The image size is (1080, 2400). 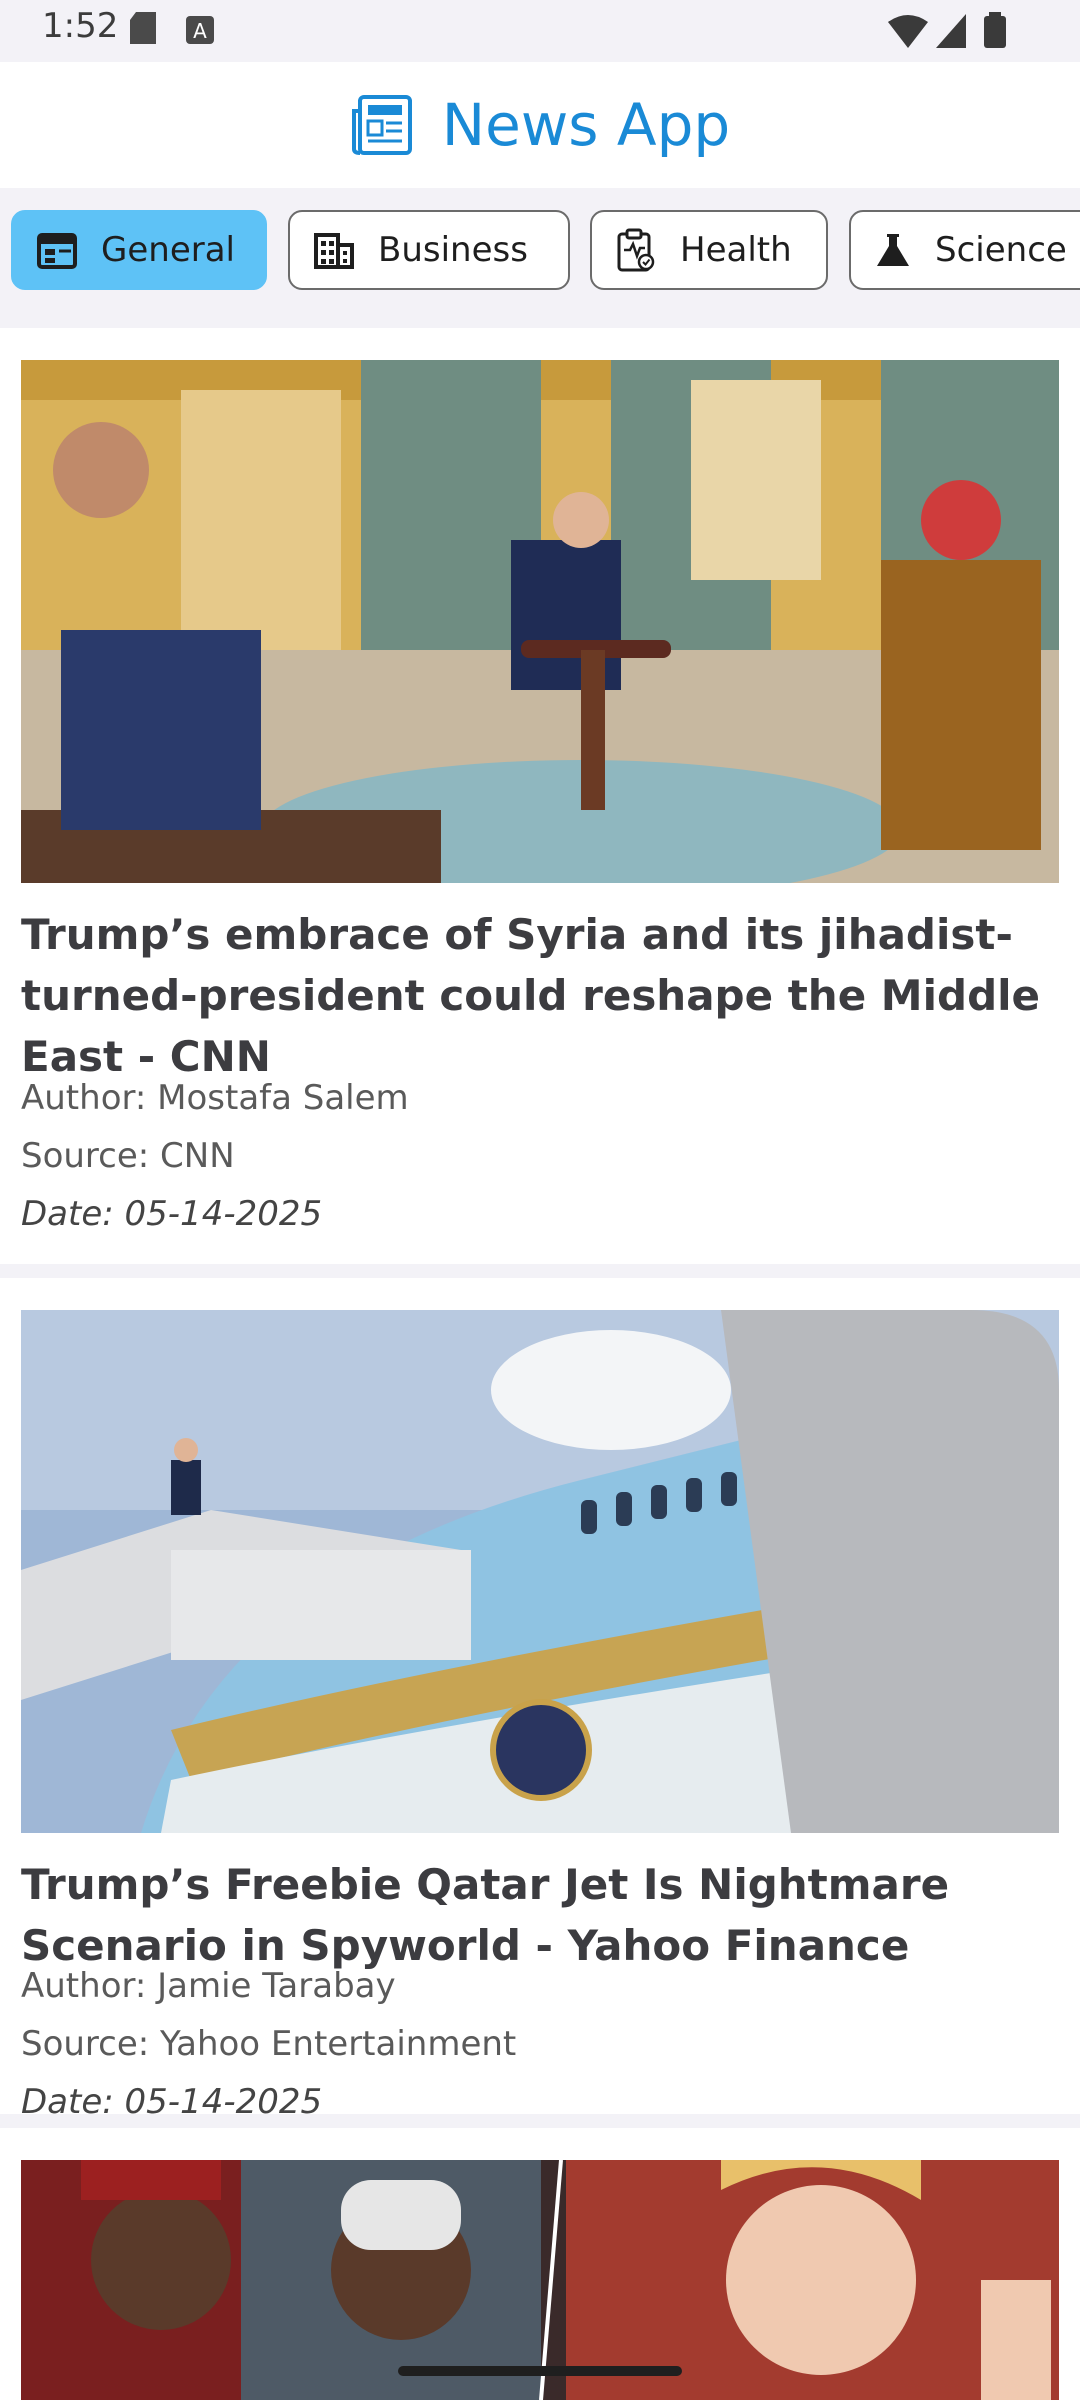 What do you see at coordinates (893, 250) in the screenshot?
I see `flask-icon` at bounding box center [893, 250].